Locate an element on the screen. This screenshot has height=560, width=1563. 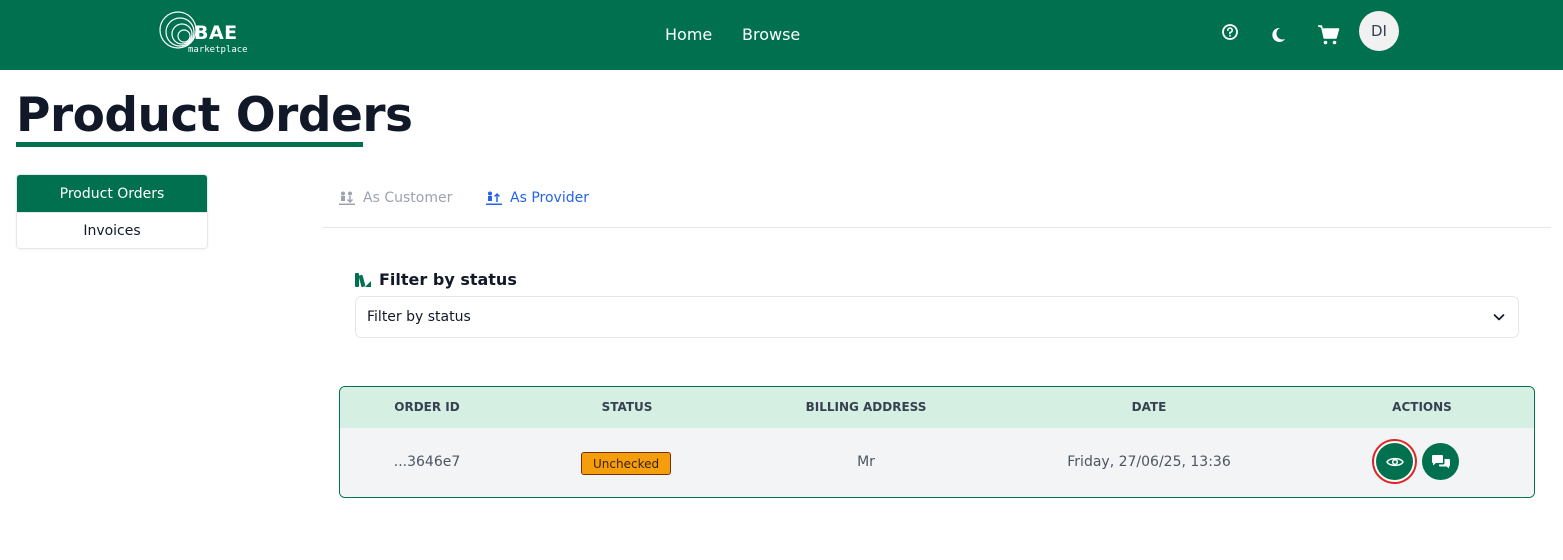
tab-divider is located at coordinates (936, 227).